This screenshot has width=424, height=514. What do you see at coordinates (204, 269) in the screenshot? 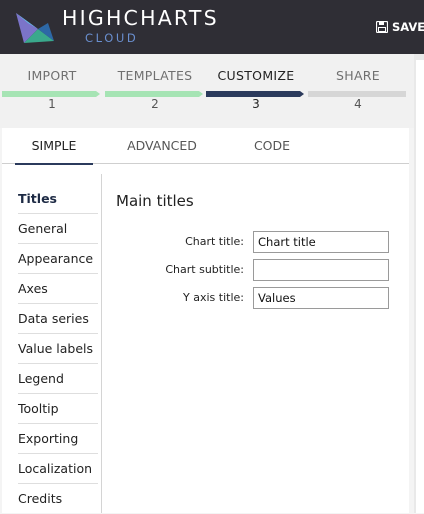
I see `chart-subtitle-label: Chart subtitle:` at bounding box center [204, 269].